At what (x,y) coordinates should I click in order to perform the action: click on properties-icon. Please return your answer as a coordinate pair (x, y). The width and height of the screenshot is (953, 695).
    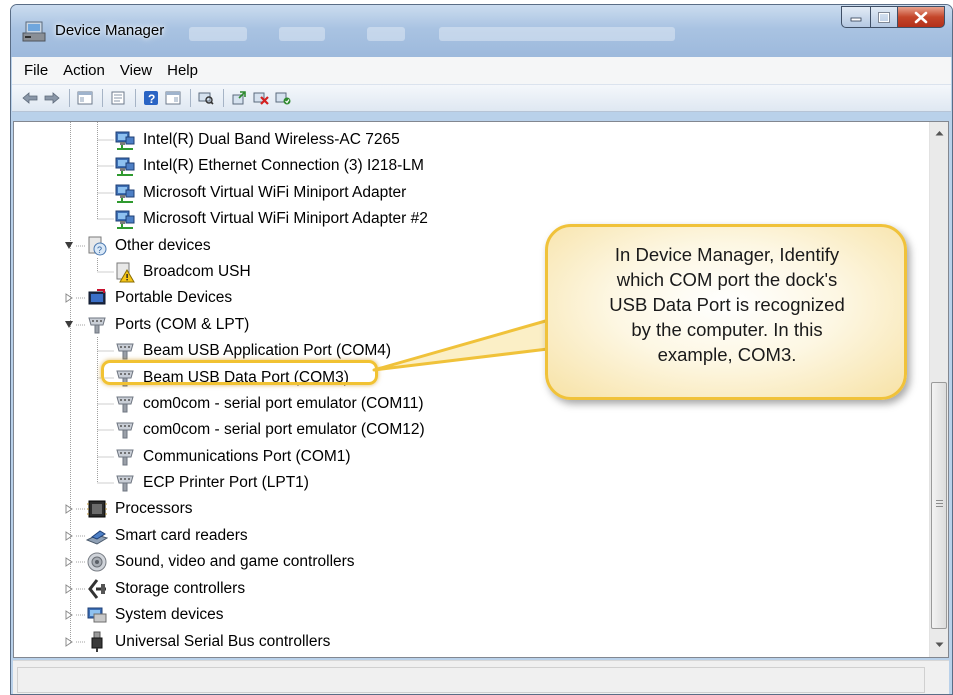
    Looking at the image, I should click on (118, 98).